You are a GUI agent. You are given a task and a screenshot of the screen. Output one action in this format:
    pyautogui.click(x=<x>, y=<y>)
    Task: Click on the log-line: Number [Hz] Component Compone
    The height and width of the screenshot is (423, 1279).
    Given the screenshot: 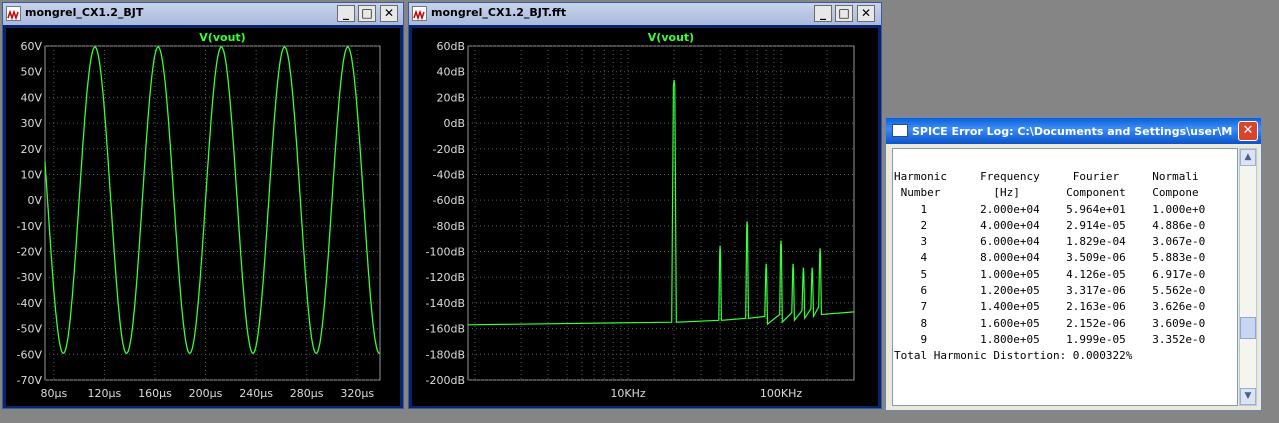 What is the action you would take?
    pyautogui.click(x=1046, y=193)
    